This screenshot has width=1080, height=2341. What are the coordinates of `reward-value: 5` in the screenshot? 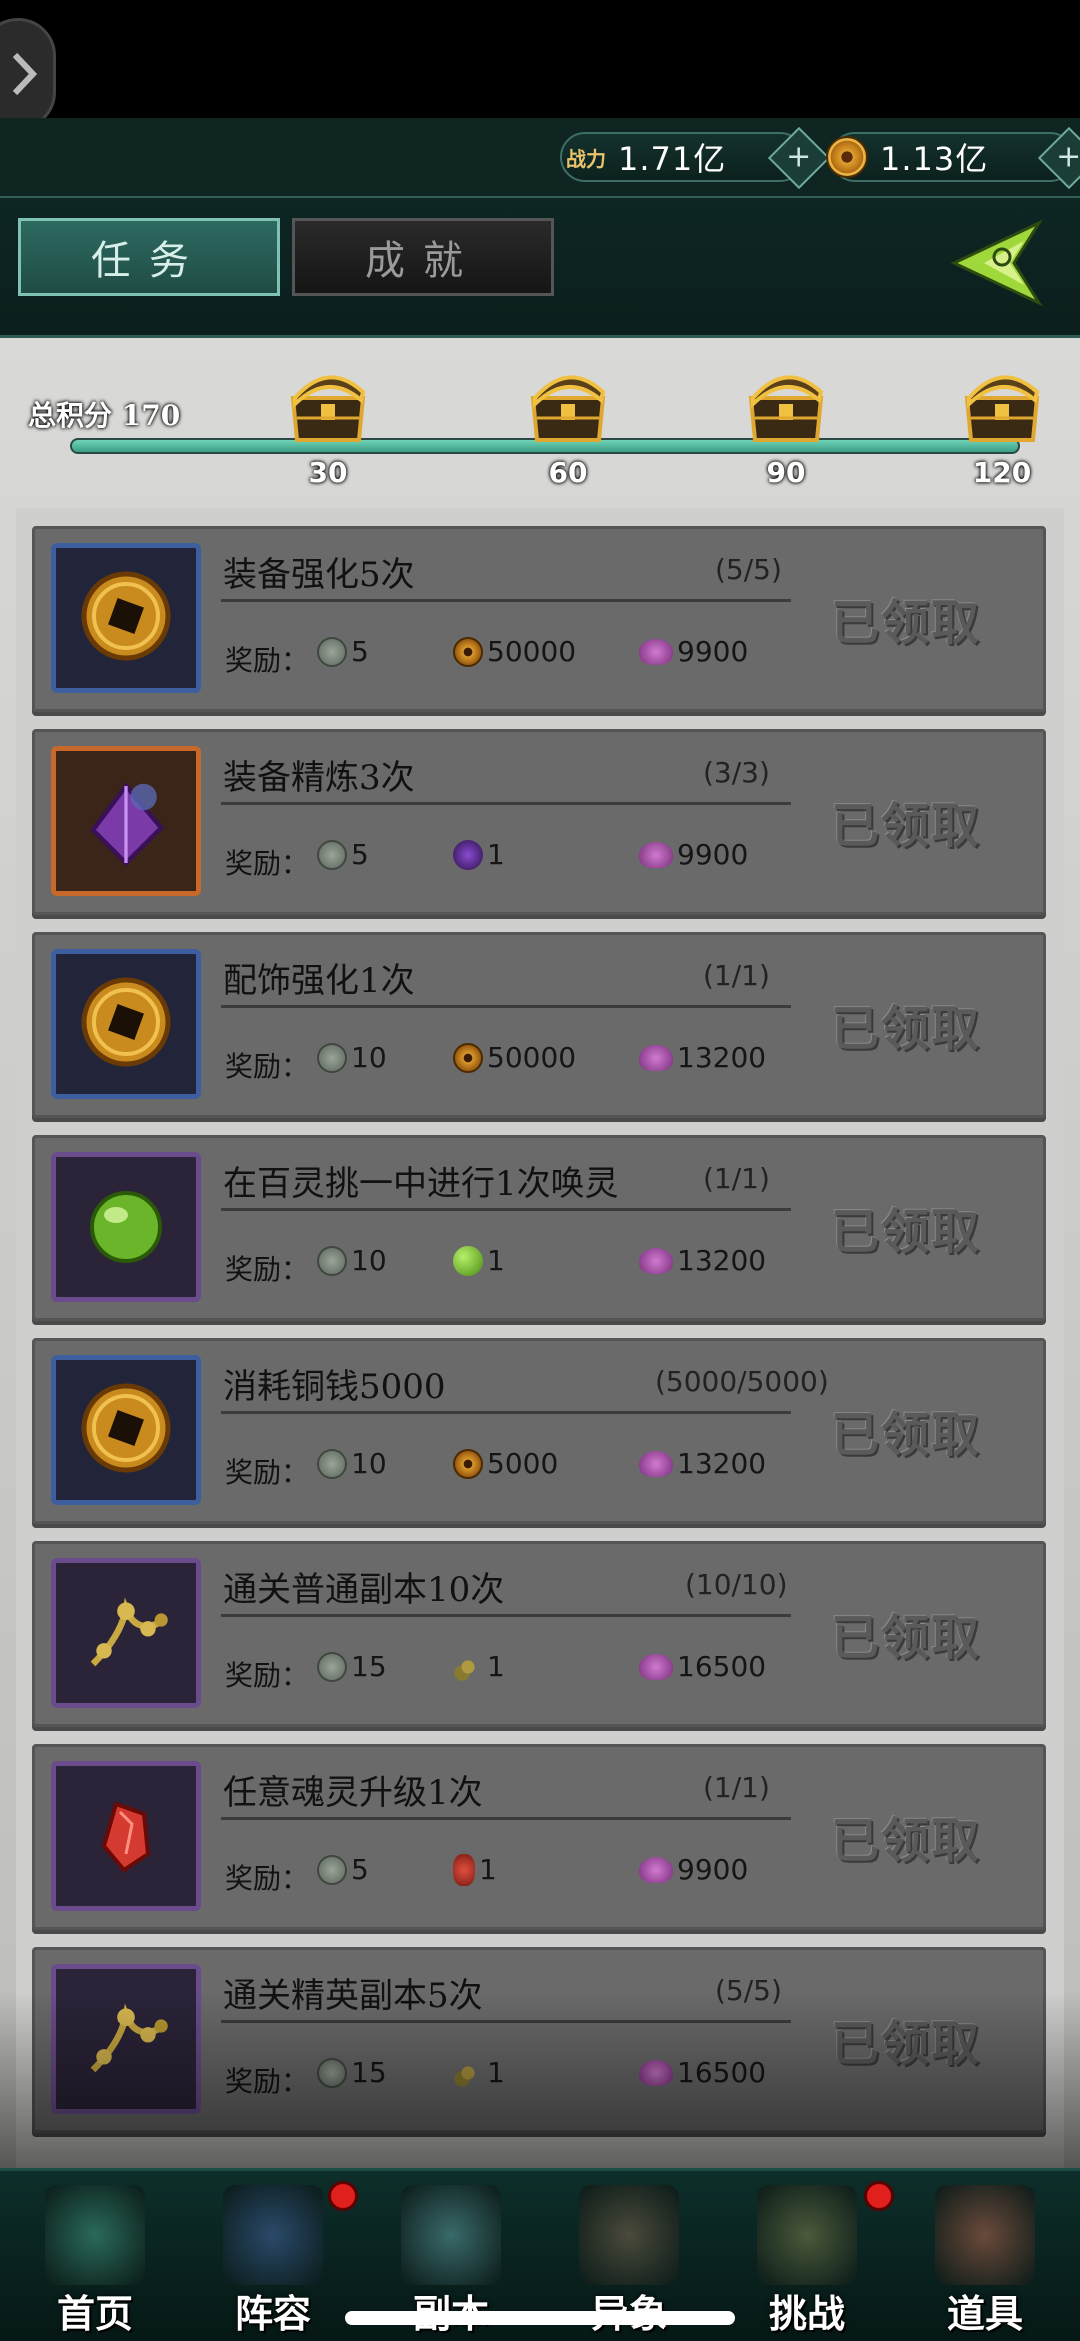 It's located at (360, 854).